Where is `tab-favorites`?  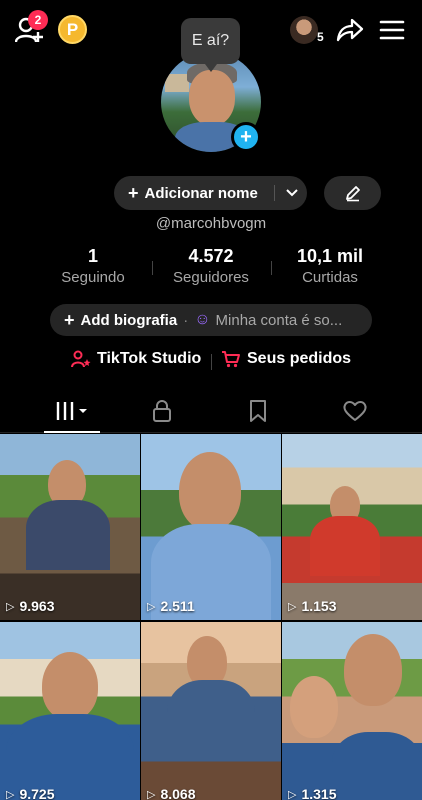 tab-favorites is located at coordinates (258, 411).